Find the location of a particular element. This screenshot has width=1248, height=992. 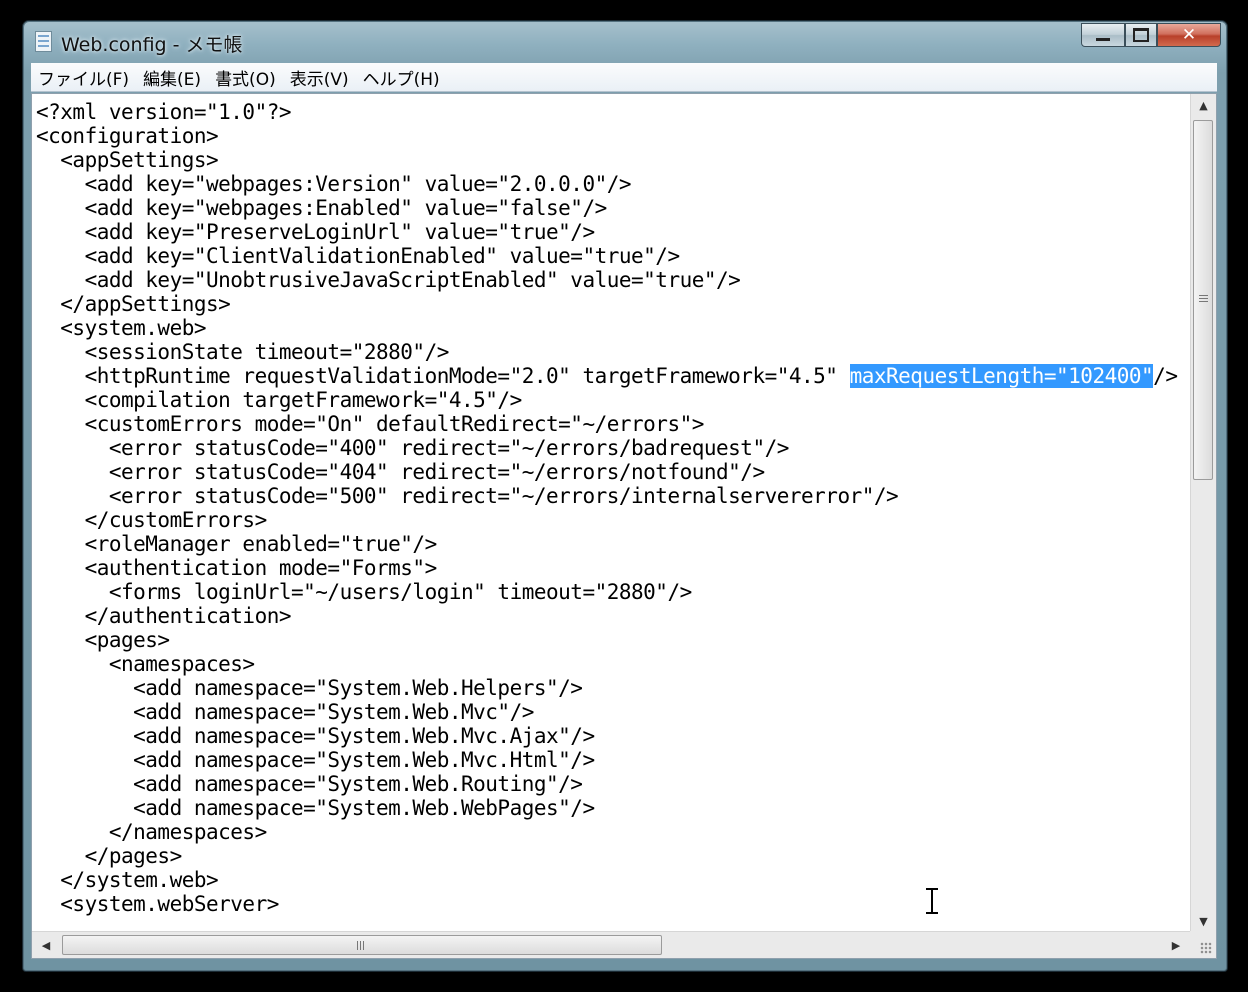

maximize-button is located at coordinates (1141, 35).